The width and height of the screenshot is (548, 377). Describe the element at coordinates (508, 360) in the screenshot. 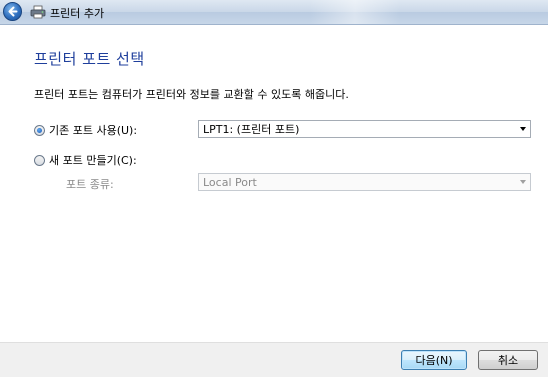

I see `cancel-button: 취소` at that location.